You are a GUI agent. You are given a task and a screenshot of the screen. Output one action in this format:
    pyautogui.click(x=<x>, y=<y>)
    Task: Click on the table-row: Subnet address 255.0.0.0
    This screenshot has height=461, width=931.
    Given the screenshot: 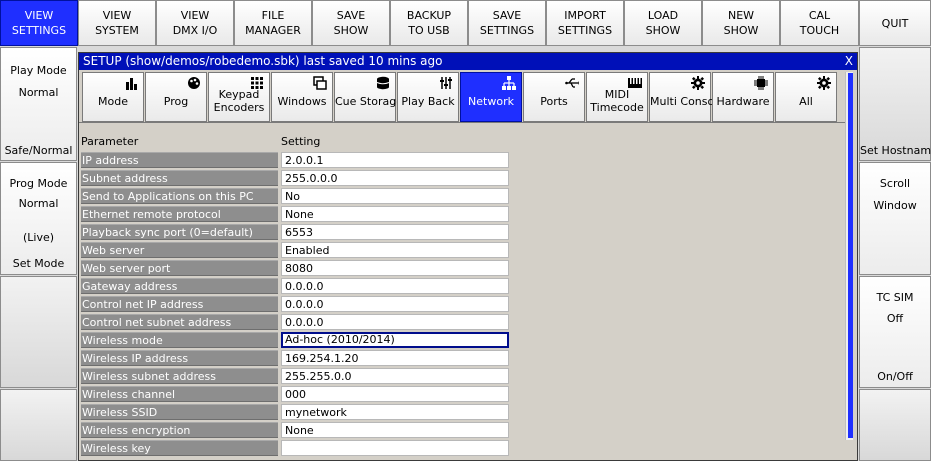 What is the action you would take?
    pyautogui.click(x=296, y=178)
    